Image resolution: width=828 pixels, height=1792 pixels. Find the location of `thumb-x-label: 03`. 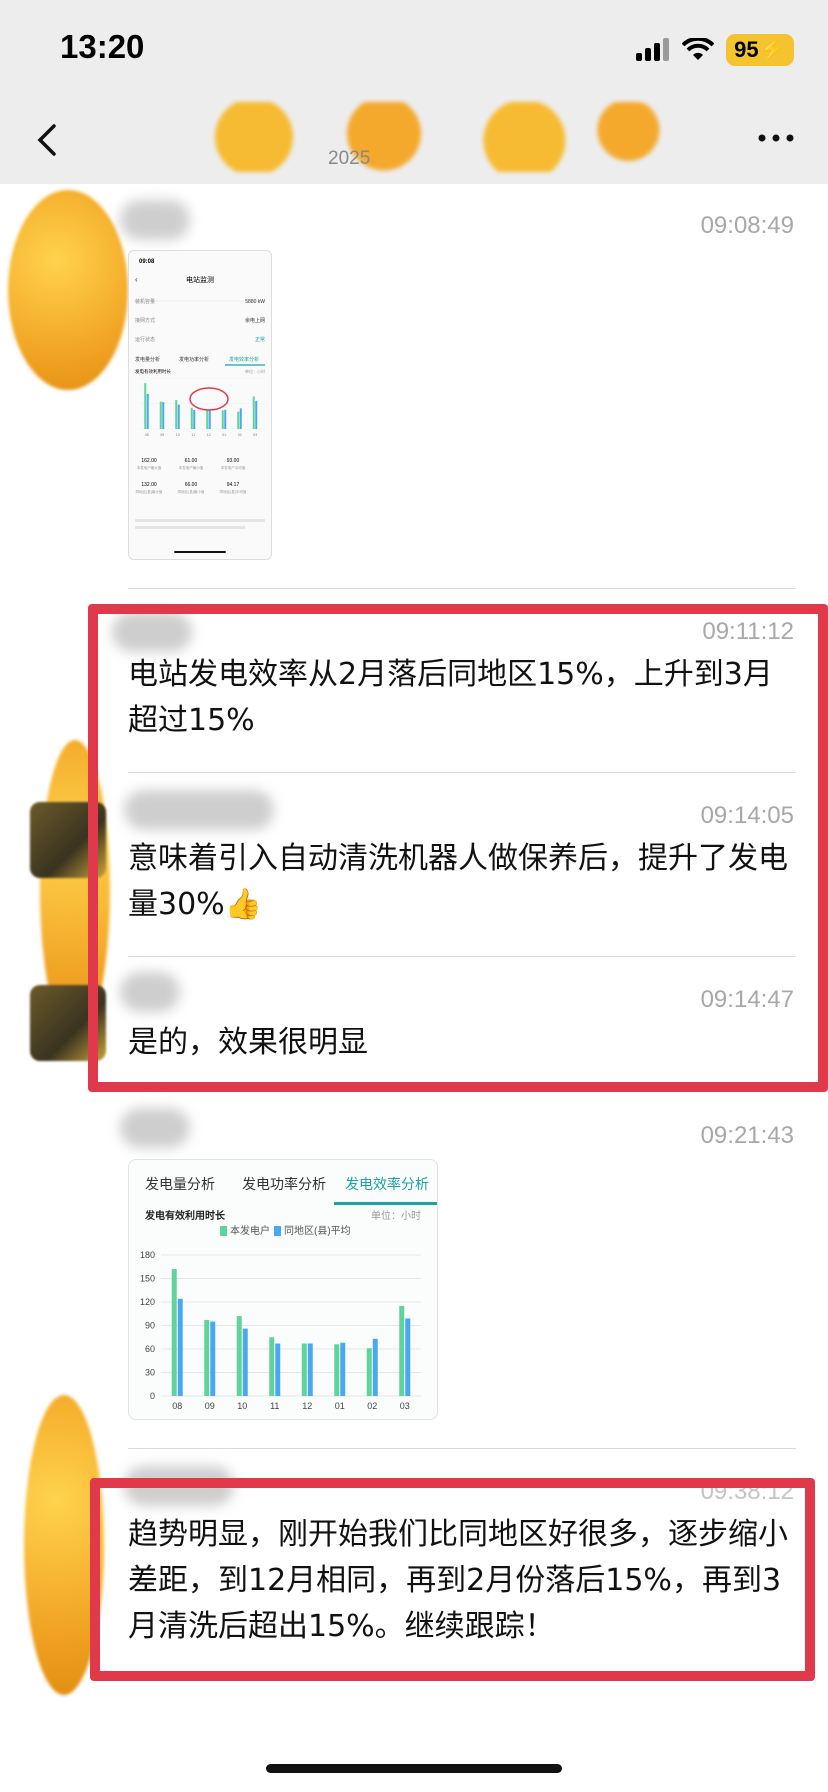

thumb-x-label: 03 is located at coordinates (255, 435).